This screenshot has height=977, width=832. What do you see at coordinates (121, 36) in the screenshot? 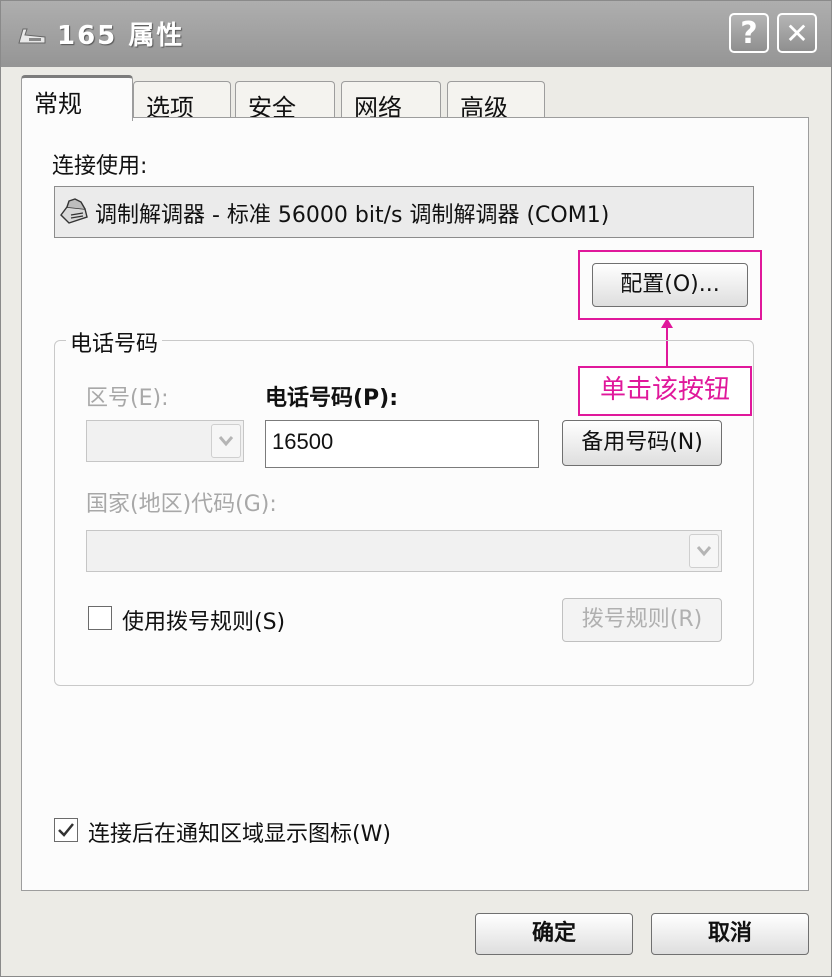
I see `window-title: 165 属性` at bounding box center [121, 36].